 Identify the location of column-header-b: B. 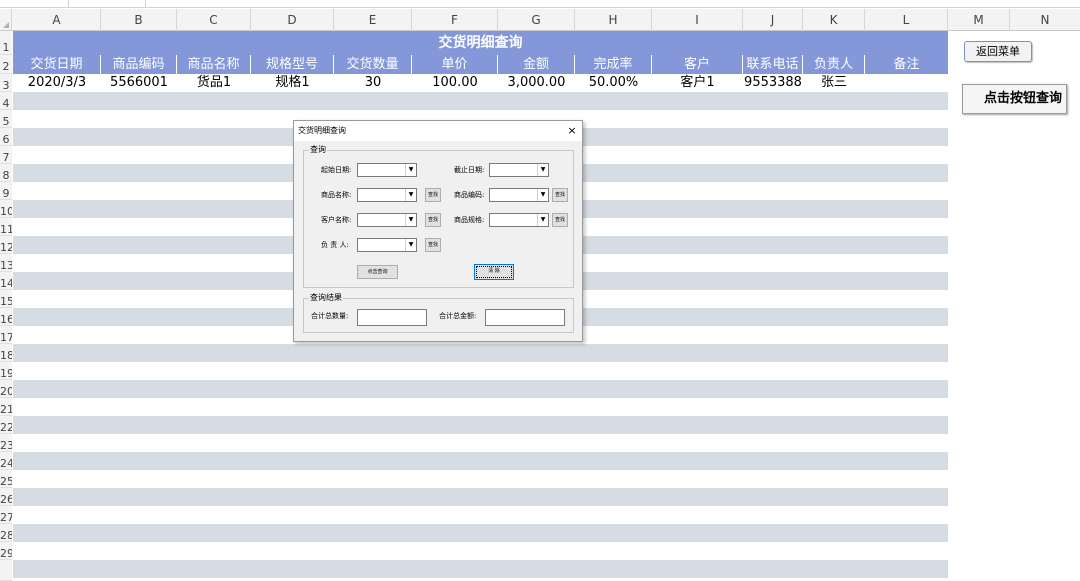
(139, 20).